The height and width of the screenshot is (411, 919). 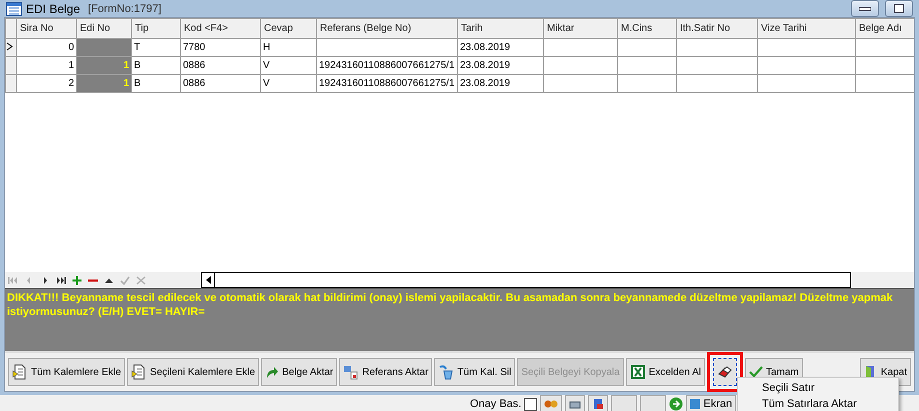 What do you see at coordinates (208, 280) in the screenshot?
I see `scroll-left-icon` at bounding box center [208, 280].